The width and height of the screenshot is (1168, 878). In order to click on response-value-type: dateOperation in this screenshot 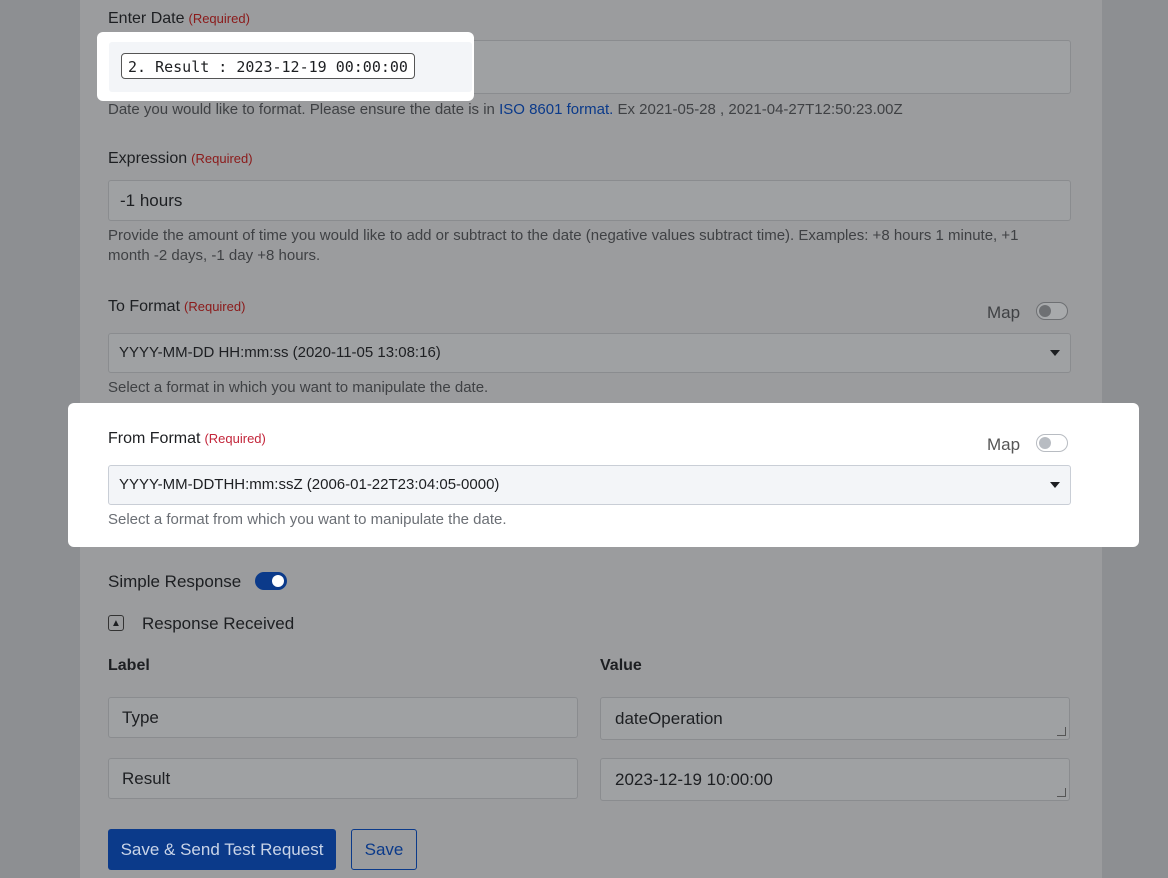, I will do `click(835, 718)`.